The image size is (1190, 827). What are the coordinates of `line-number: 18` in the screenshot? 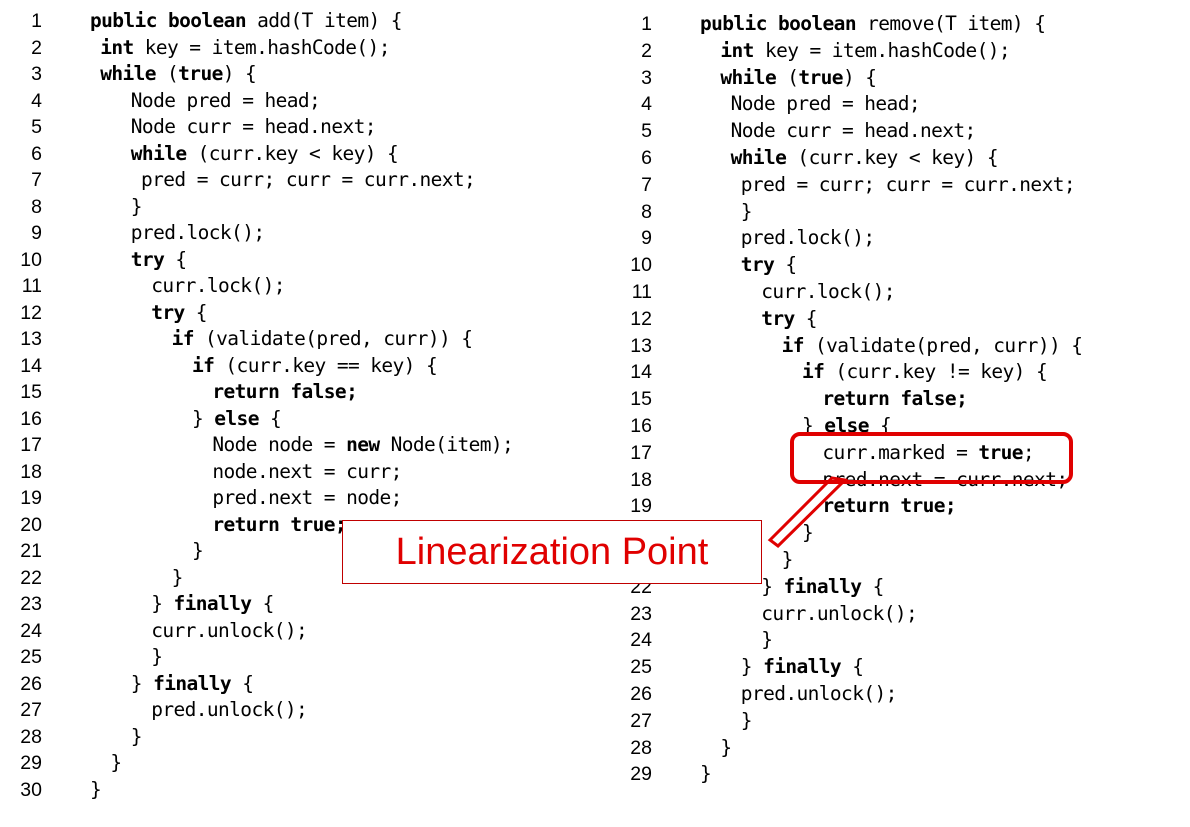 It's located at (641, 479).